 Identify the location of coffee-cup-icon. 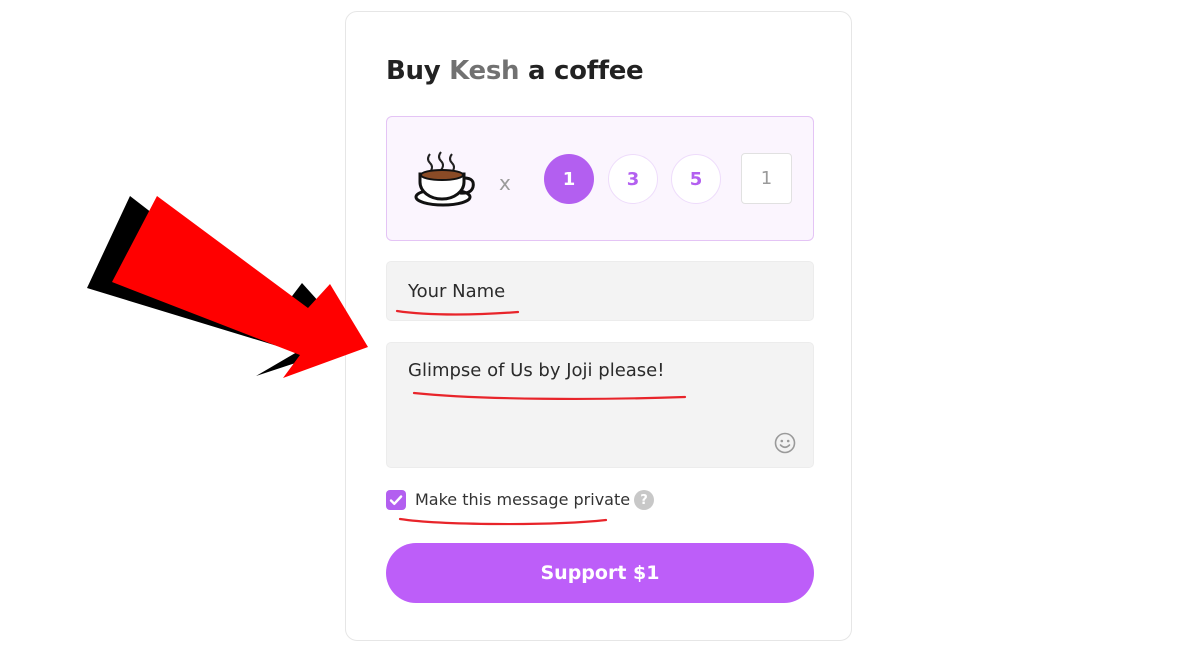
(444, 179).